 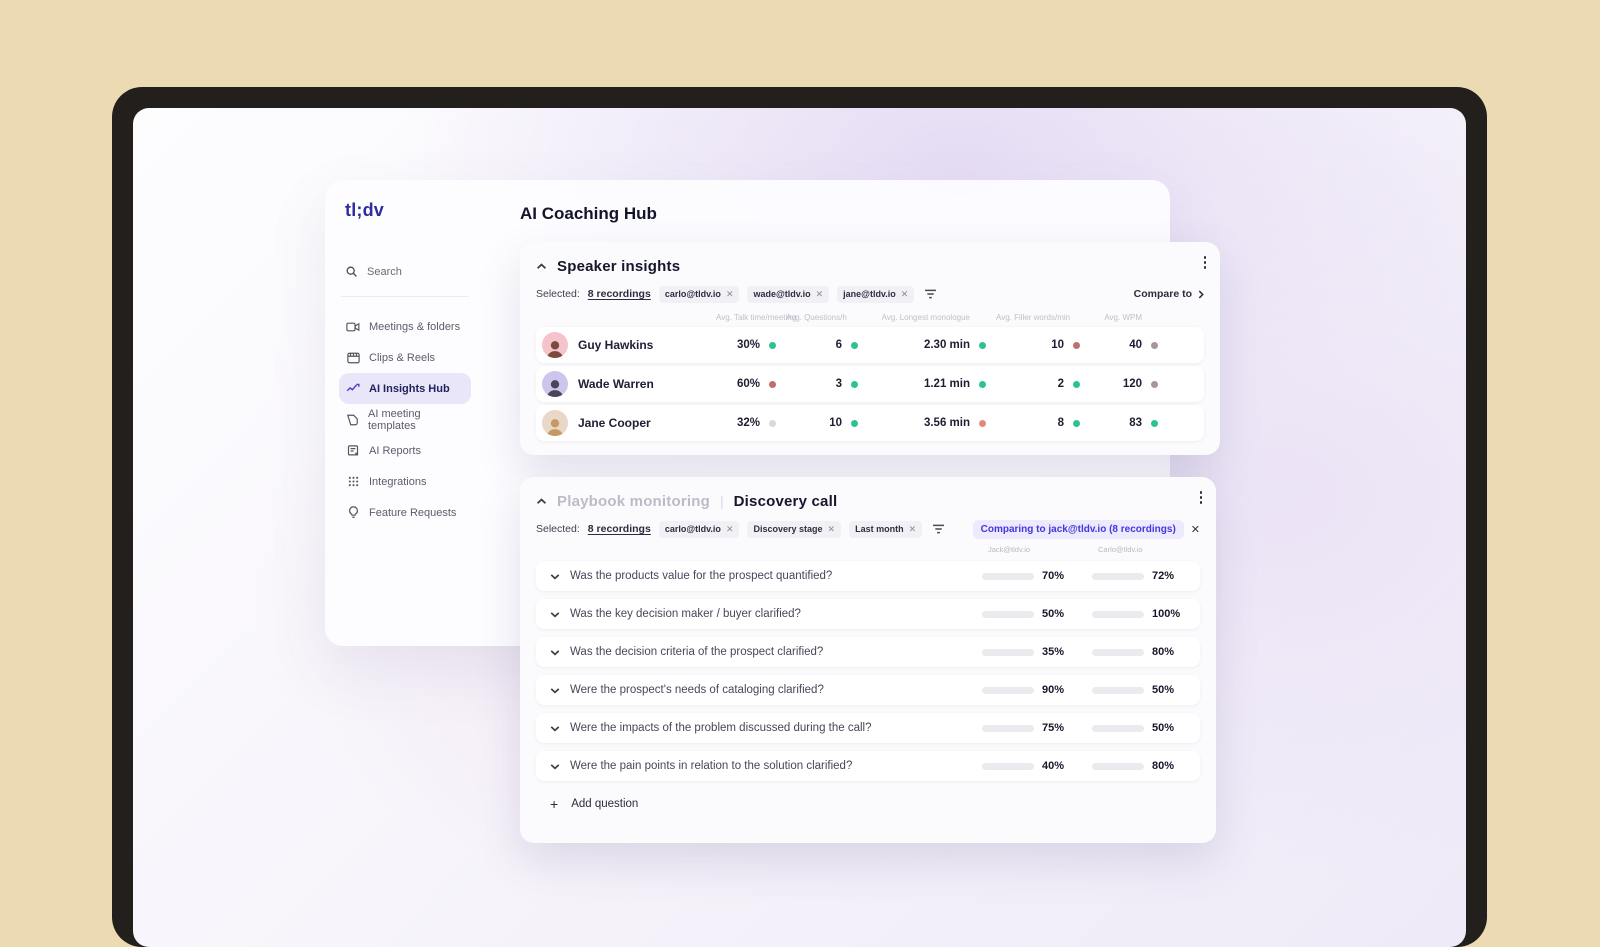 I want to click on compare-to-button: Compare to, so click(x=1169, y=294).